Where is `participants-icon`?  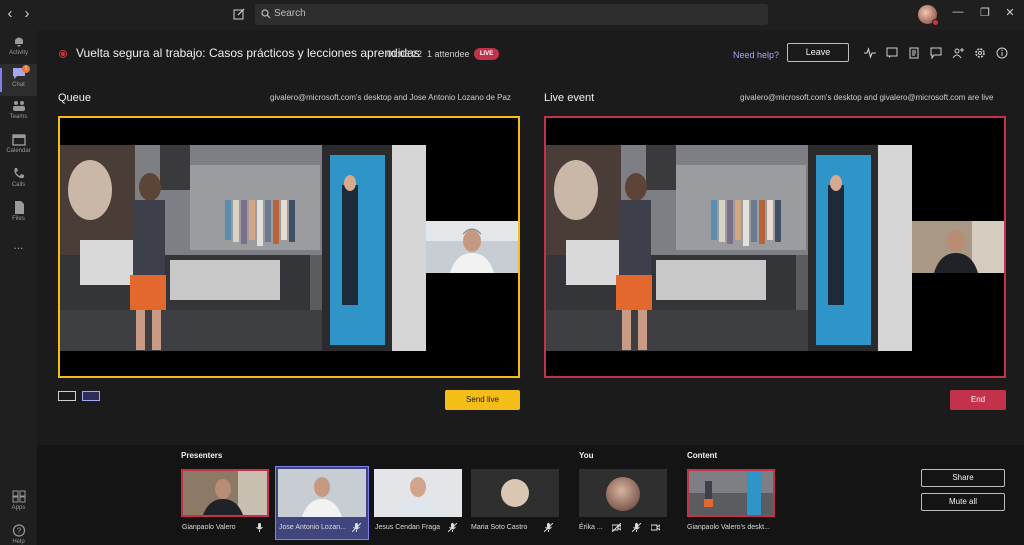 participants-icon is located at coordinates (958, 53).